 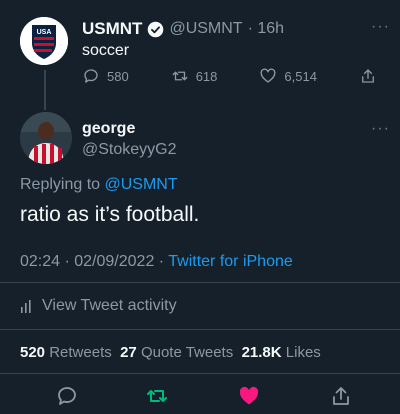 I want to click on view-tweet-activity: View Tweet activity, so click(x=98, y=306).